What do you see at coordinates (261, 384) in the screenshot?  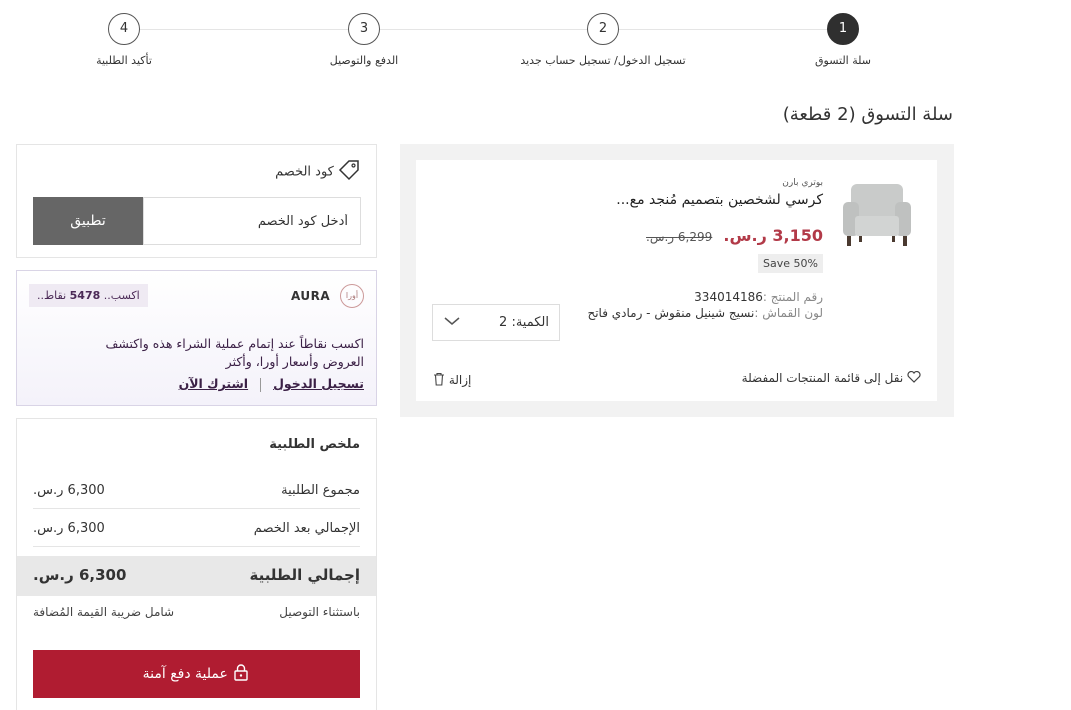 I see `link-divider` at bounding box center [261, 384].